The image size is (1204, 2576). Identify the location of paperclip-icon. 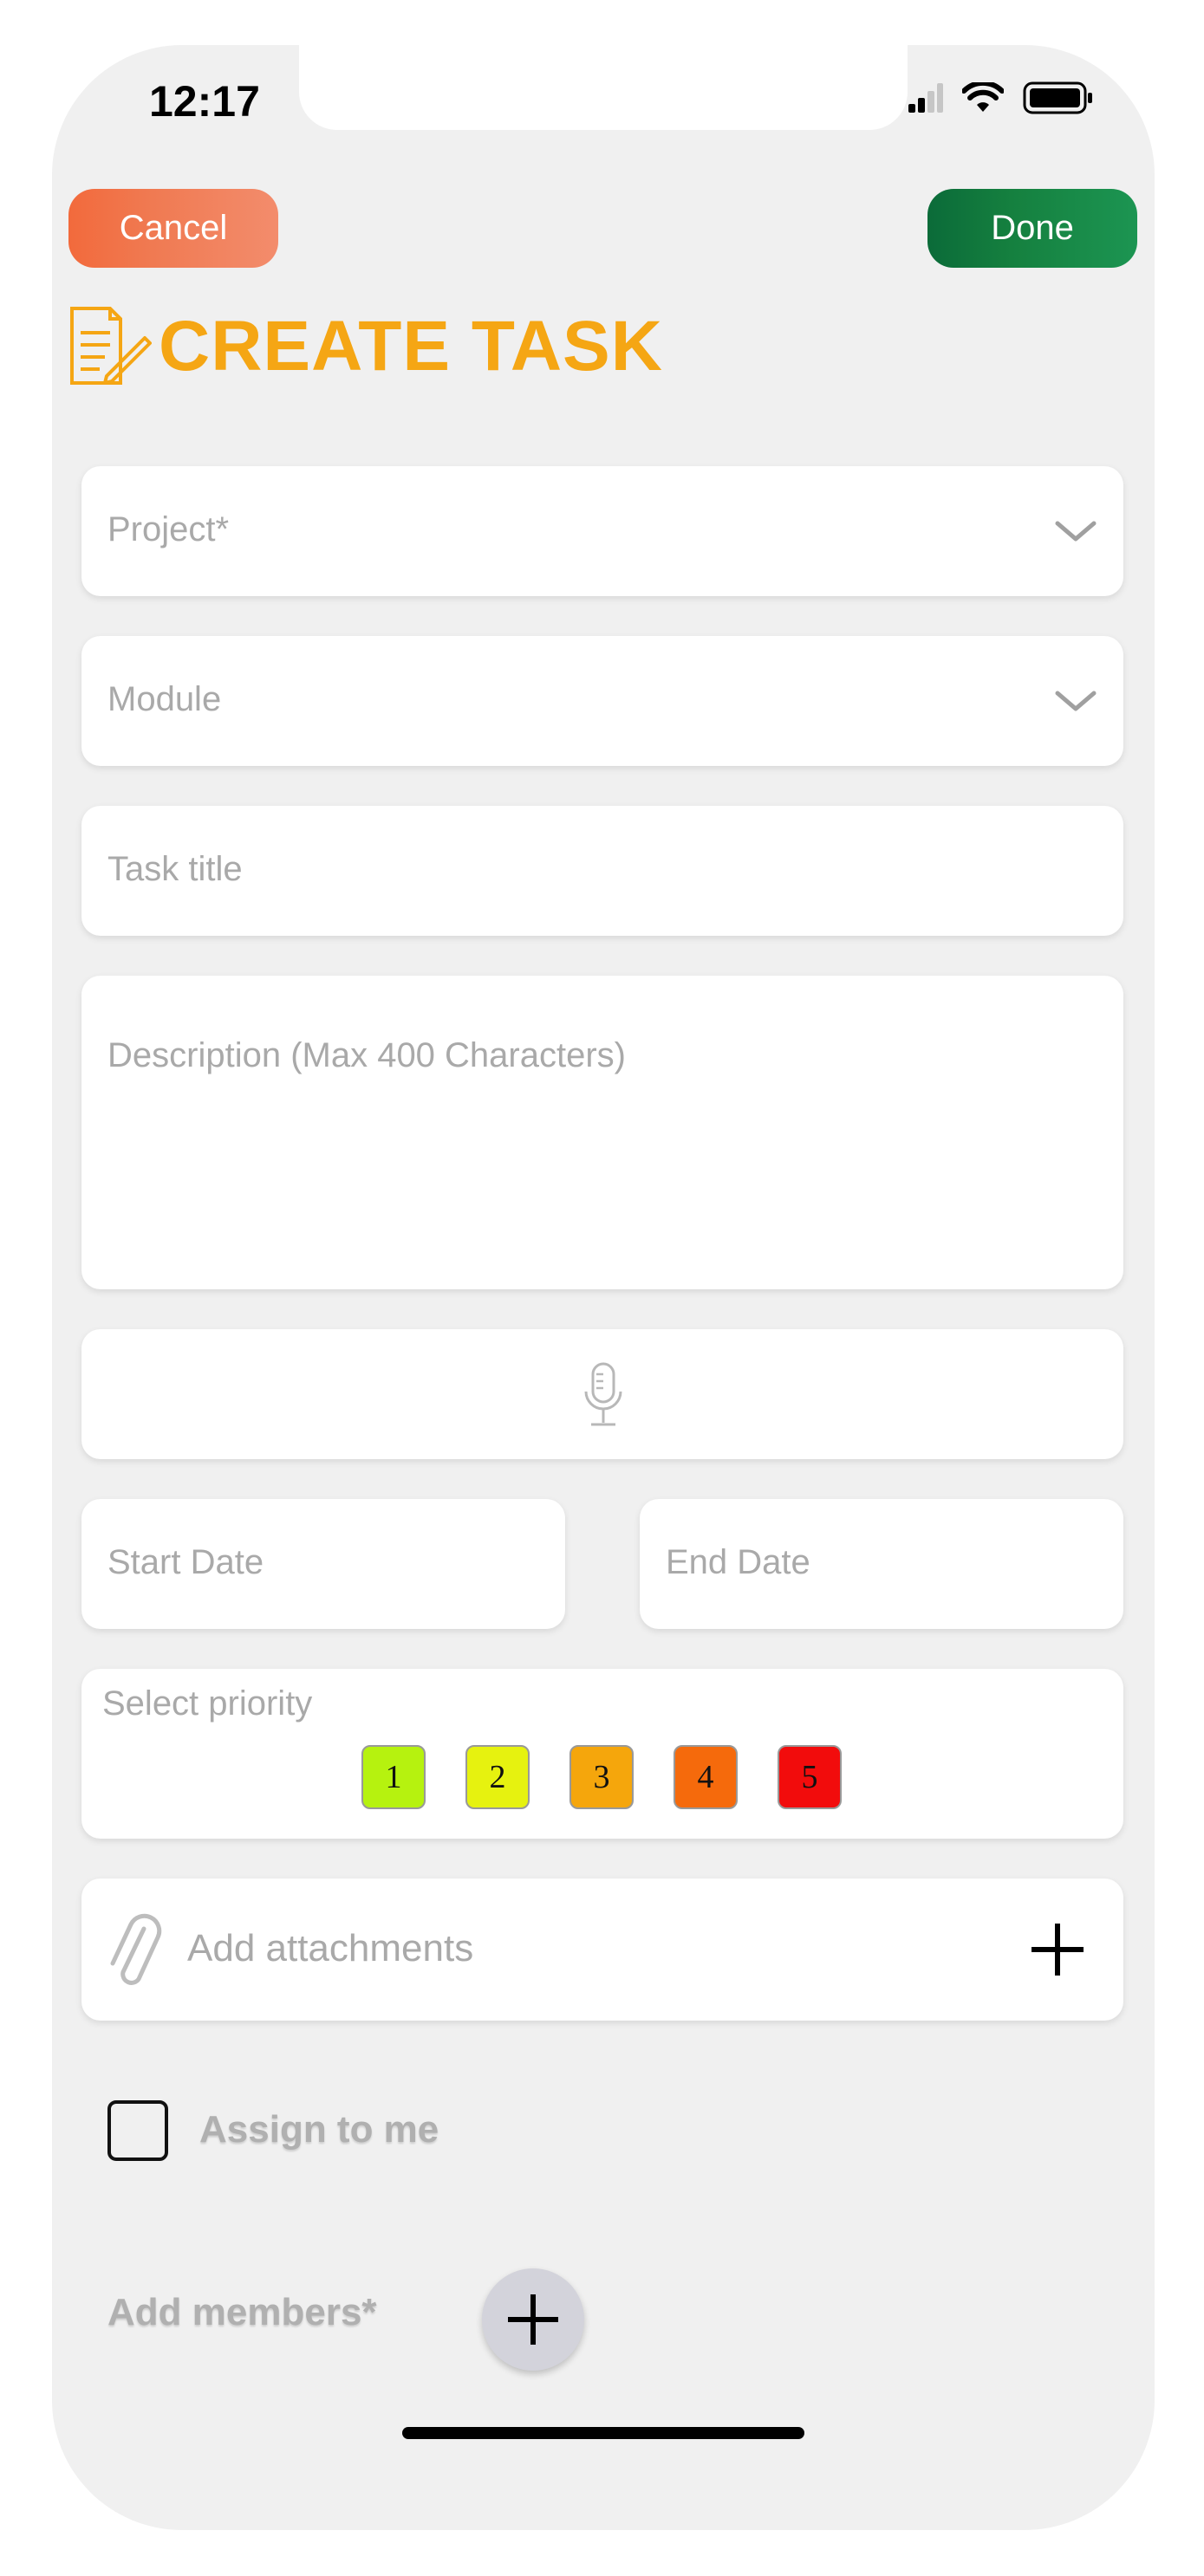
(136, 1949).